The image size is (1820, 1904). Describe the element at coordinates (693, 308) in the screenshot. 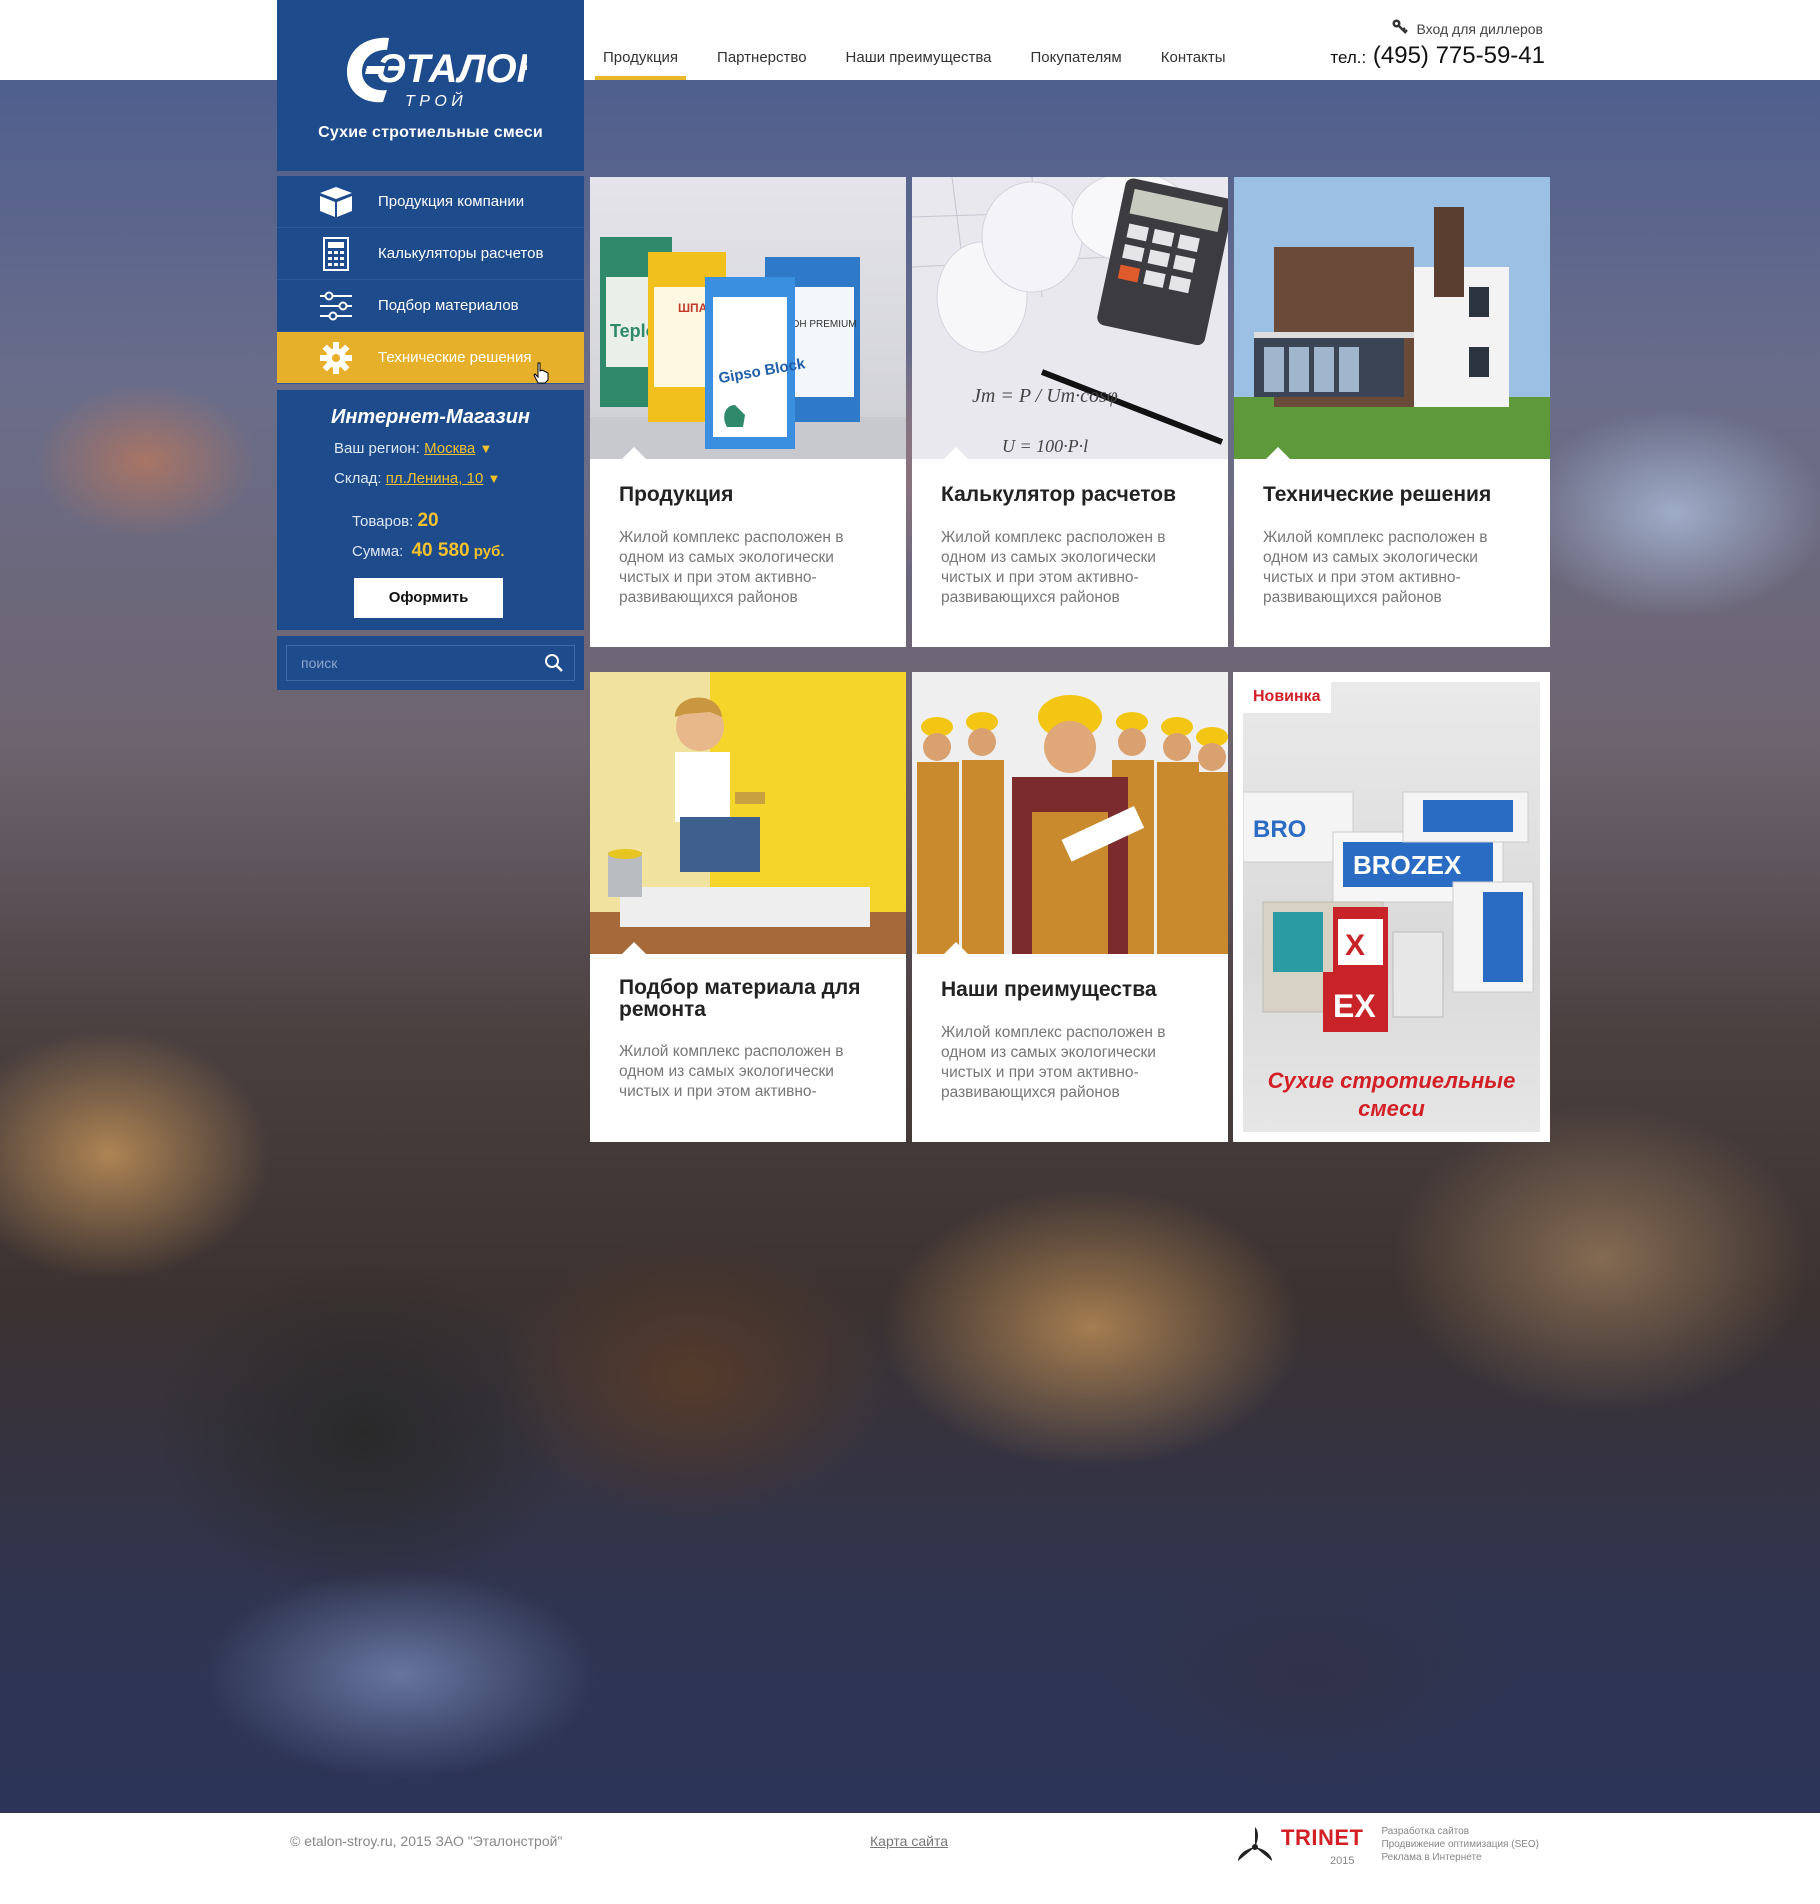

I see `svg-text: ШПА` at that location.